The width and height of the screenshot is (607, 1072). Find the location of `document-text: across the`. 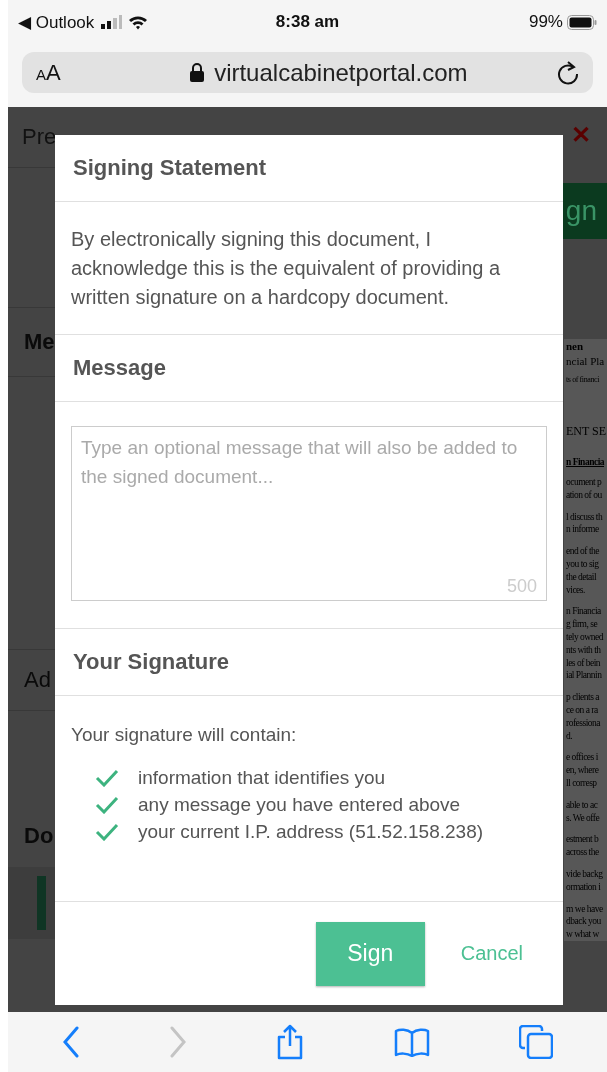

document-text: across the is located at coordinates (583, 852).